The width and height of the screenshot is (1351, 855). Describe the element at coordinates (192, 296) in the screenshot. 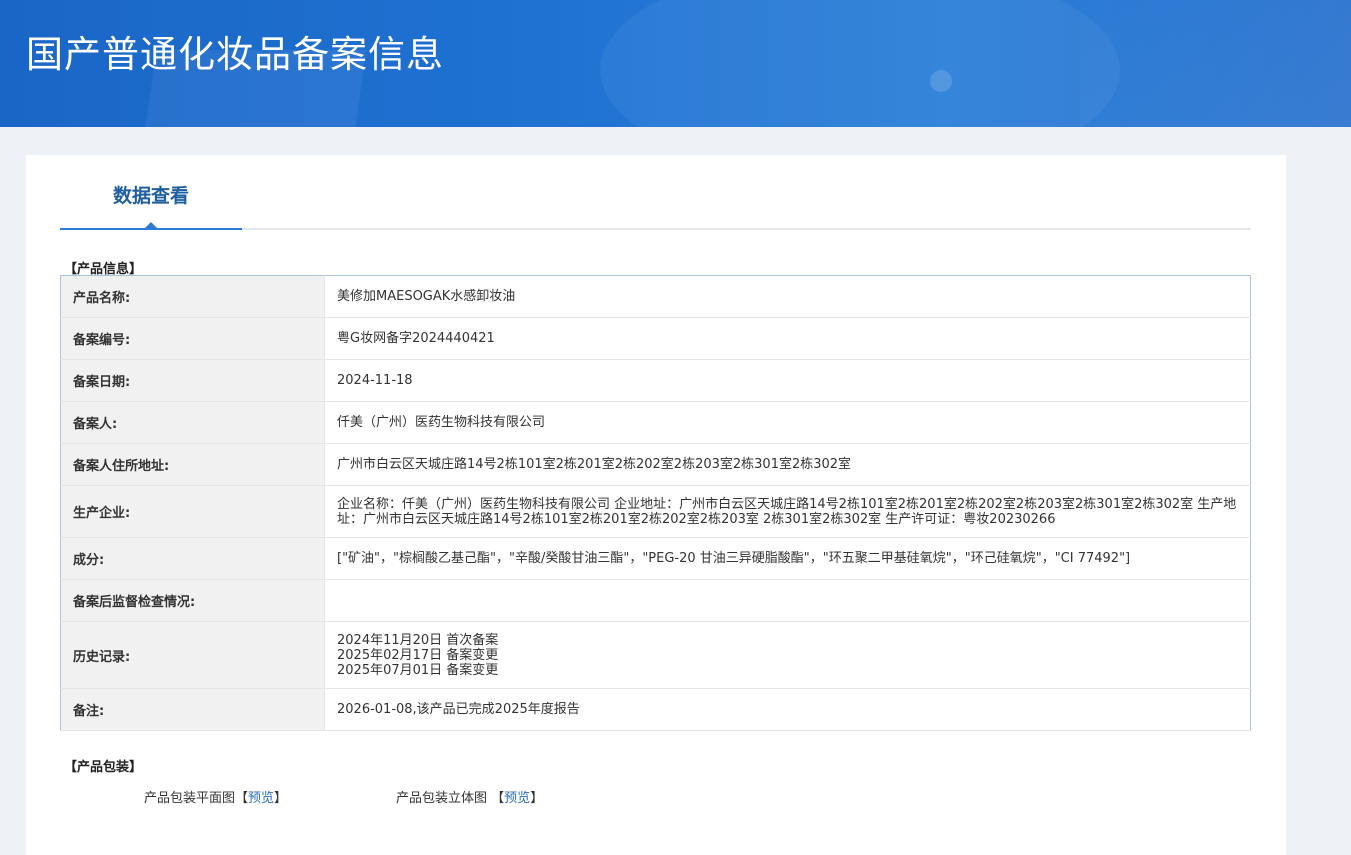

I see `info-key-product-name: 产品名称:` at that location.